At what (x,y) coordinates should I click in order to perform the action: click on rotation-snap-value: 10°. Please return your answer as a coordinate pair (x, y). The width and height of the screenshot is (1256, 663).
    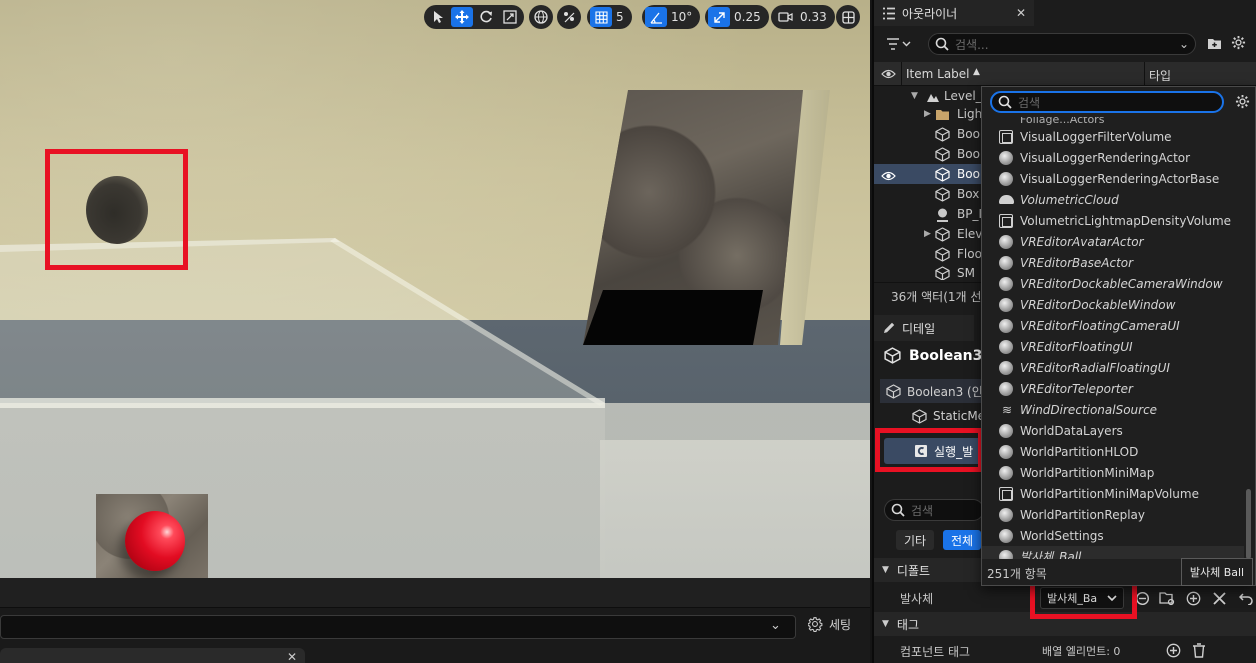
    Looking at the image, I should click on (683, 17).